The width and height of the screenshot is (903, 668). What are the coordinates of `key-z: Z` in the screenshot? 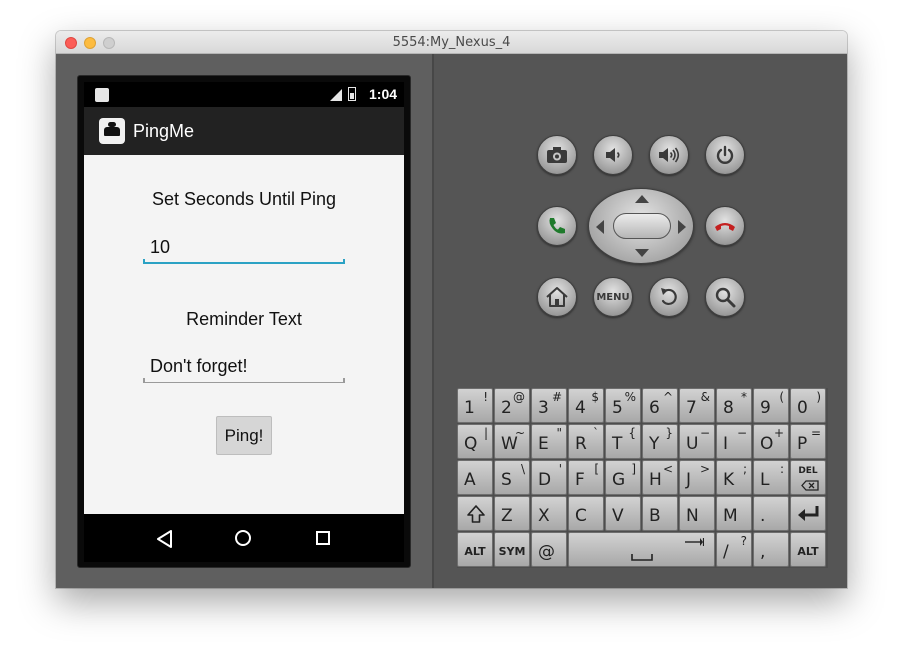 It's located at (512, 513).